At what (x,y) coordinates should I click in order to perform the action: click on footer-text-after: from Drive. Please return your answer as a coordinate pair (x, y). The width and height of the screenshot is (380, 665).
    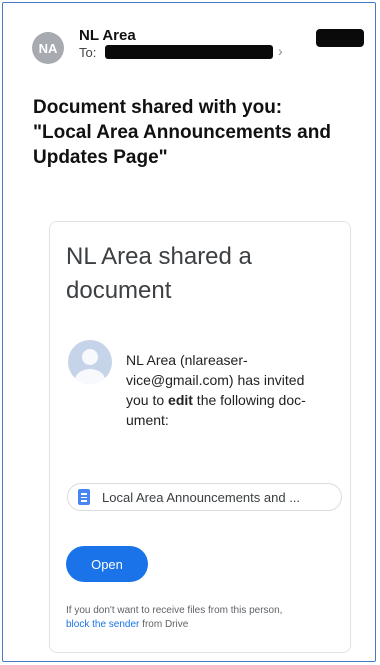
    Looking at the image, I should click on (164, 624).